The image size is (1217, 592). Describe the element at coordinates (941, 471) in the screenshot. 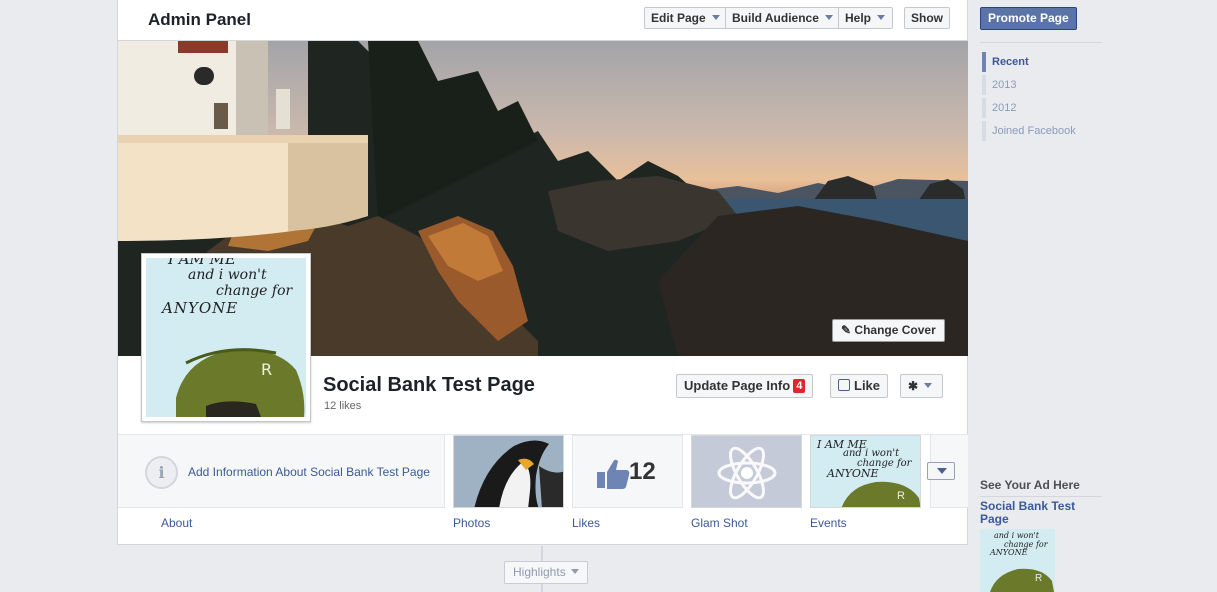

I see `apps-expand-button` at that location.